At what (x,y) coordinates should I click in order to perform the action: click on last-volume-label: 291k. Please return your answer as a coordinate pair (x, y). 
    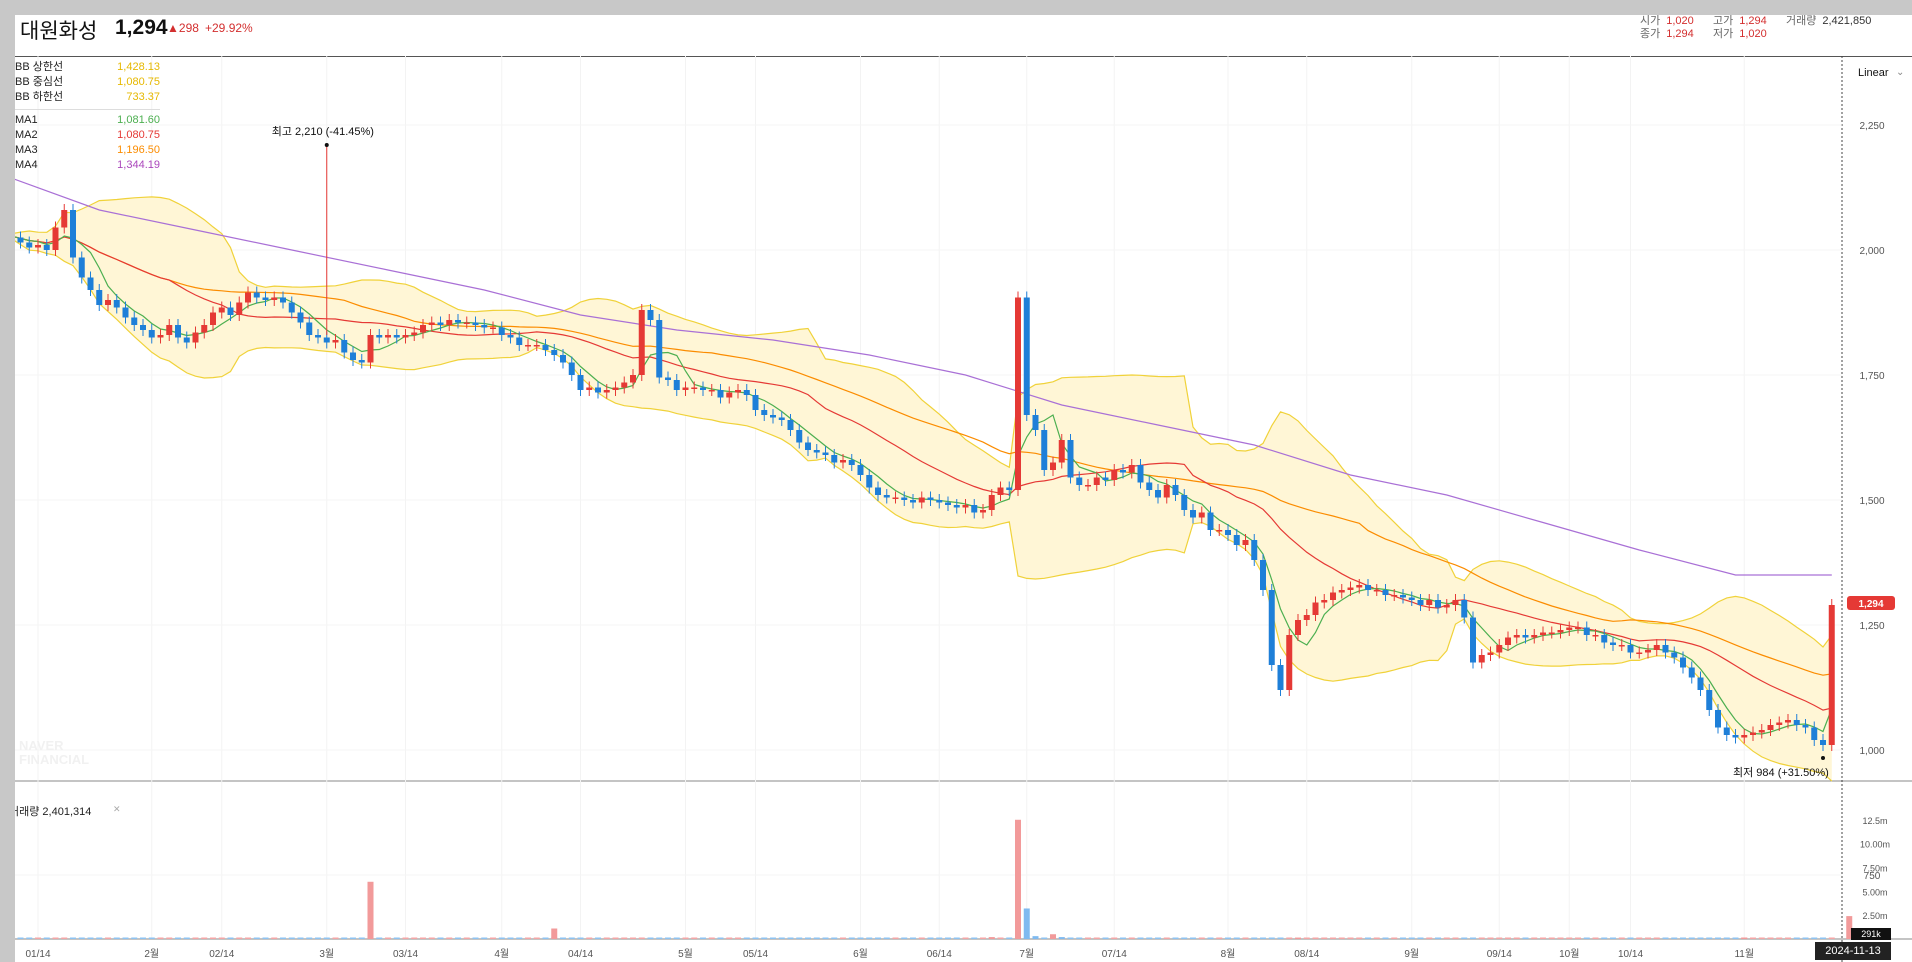
    Looking at the image, I should click on (1871, 934).